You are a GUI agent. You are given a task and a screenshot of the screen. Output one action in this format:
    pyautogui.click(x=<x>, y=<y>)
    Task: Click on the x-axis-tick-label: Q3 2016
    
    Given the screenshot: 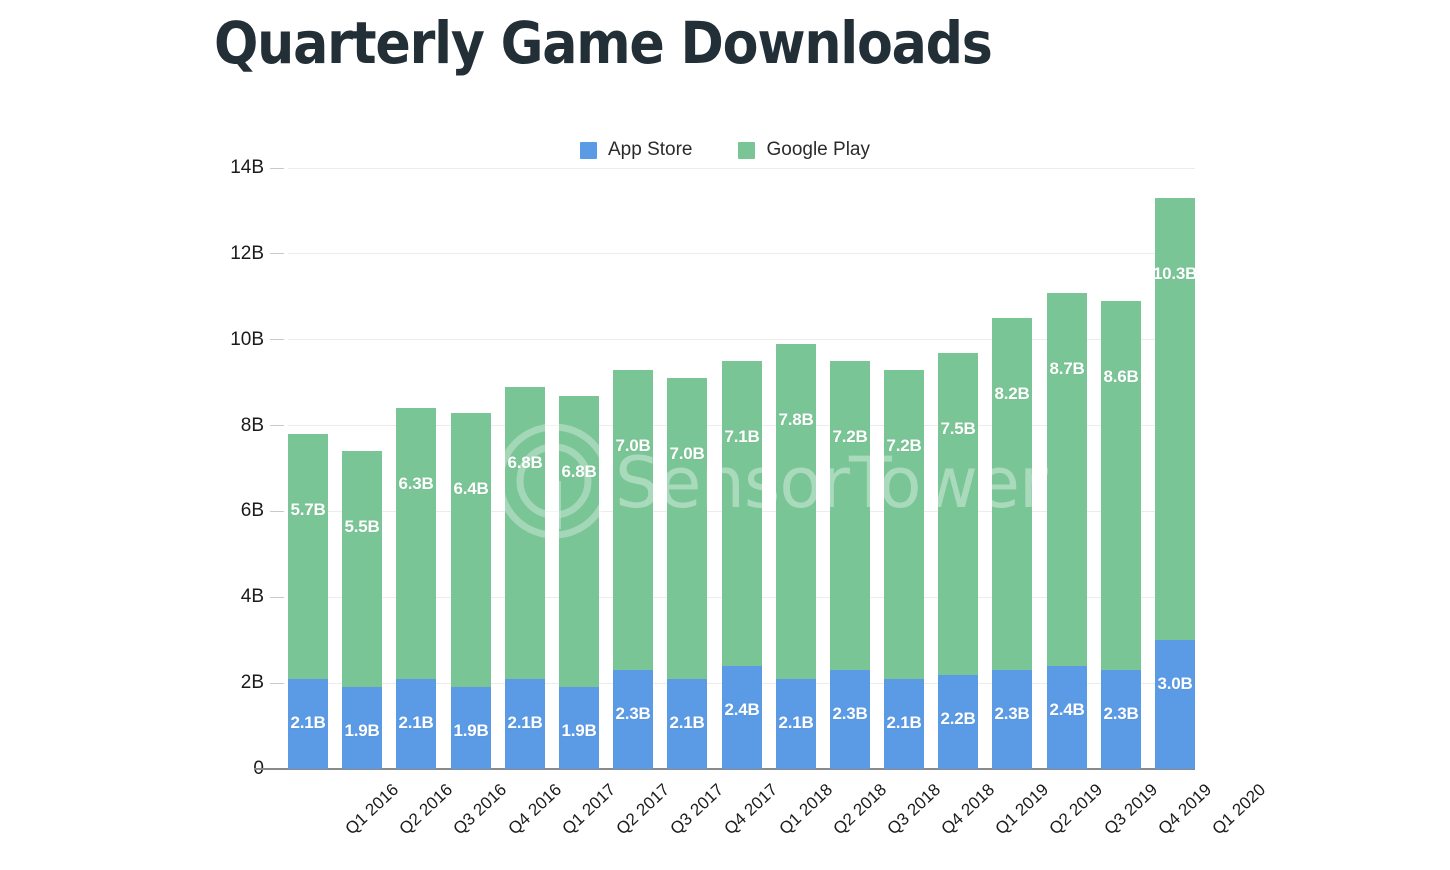 What is the action you would take?
    pyautogui.click(x=480, y=809)
    